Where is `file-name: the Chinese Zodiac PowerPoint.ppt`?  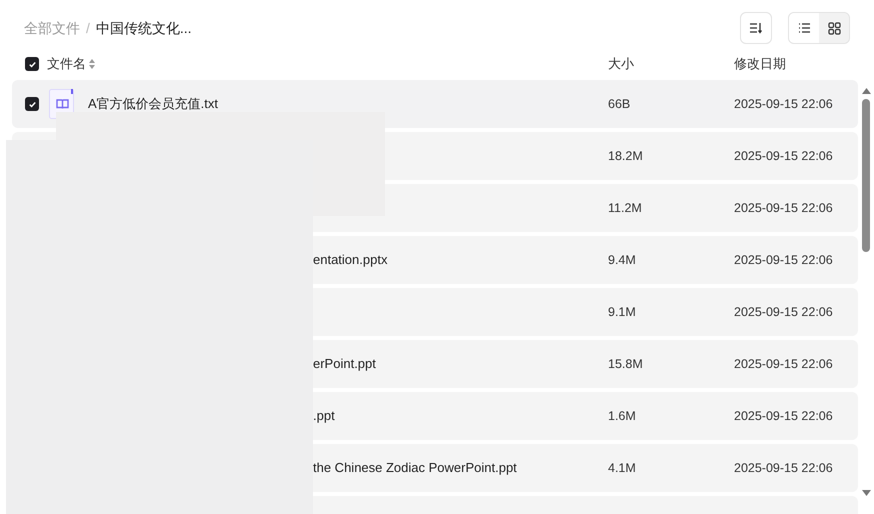 file-name: the Chinese Zodiac PowerPoint.ppt is located at coordinates (415, 468).